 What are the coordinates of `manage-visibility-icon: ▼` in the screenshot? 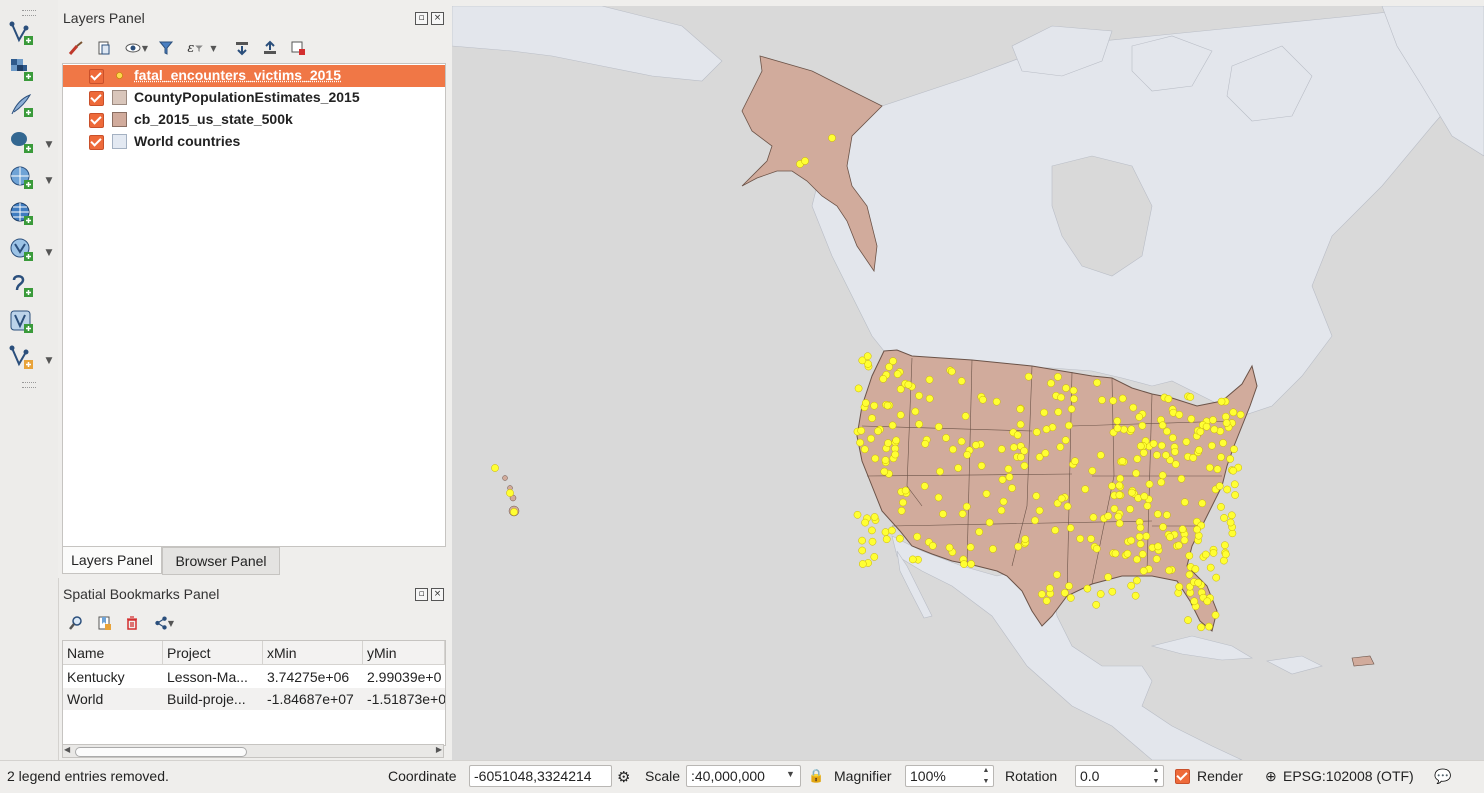 It's located at (136, 48).